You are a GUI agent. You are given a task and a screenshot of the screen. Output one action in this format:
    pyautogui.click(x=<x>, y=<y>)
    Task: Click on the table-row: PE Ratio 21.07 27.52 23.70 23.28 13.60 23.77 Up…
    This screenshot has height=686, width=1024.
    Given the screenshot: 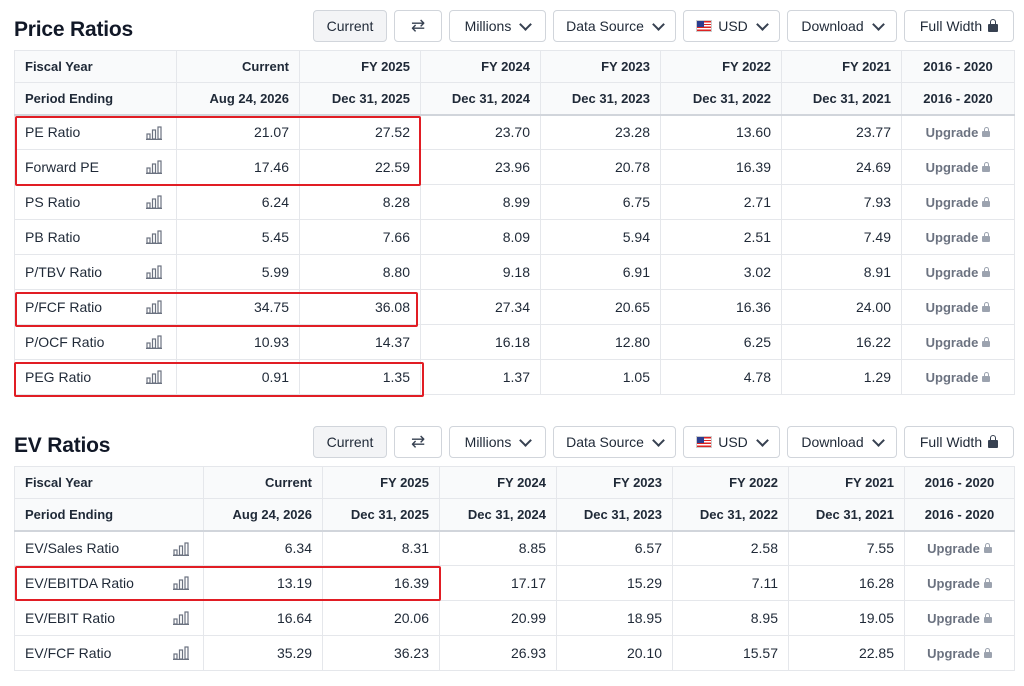 What is the action you would take?
    pyautogui.click(x=514, y=132)
    